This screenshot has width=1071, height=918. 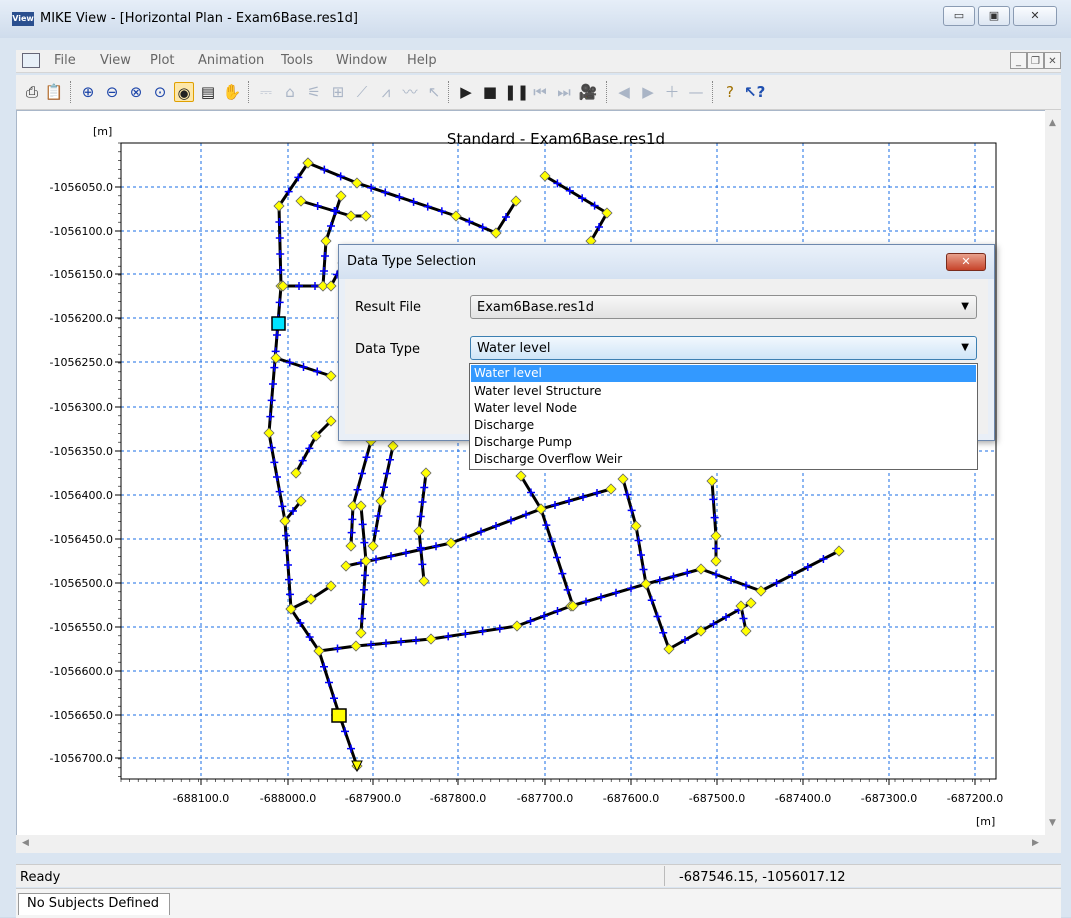 I want to click on step-forward-icon: ▶, so click(x=648, y=92).